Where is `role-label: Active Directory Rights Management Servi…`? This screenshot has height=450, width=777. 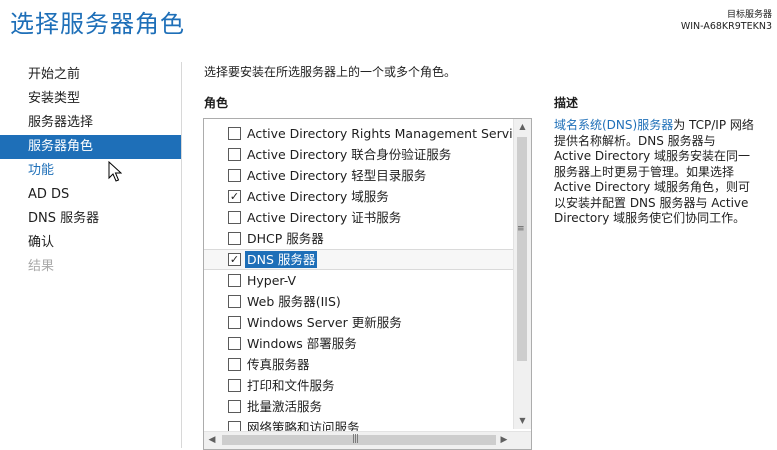 role-label: Active Directory Rights Management Servi… is located at coordinates (389, 133).